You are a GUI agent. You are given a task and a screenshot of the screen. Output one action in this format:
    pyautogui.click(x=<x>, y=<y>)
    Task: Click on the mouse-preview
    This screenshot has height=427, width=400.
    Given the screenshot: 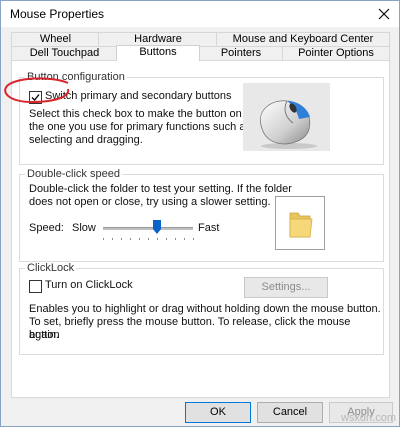 What is the action you would take?
    pyautogui.click(x=286, y=117)
    